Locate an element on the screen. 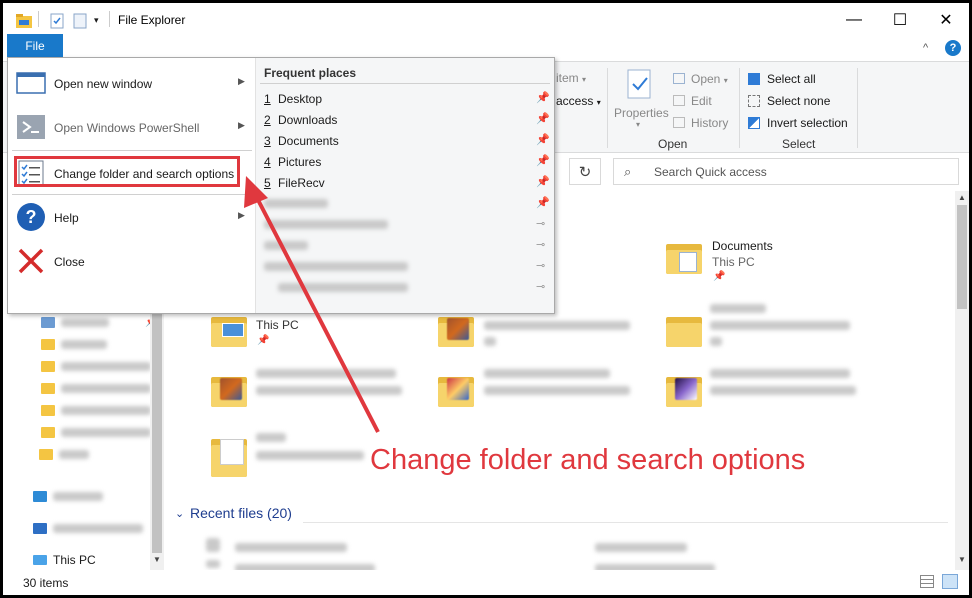 This screenshot has height=598, width=972. maximize-button: ☐ is located at coordinates (900, 20).